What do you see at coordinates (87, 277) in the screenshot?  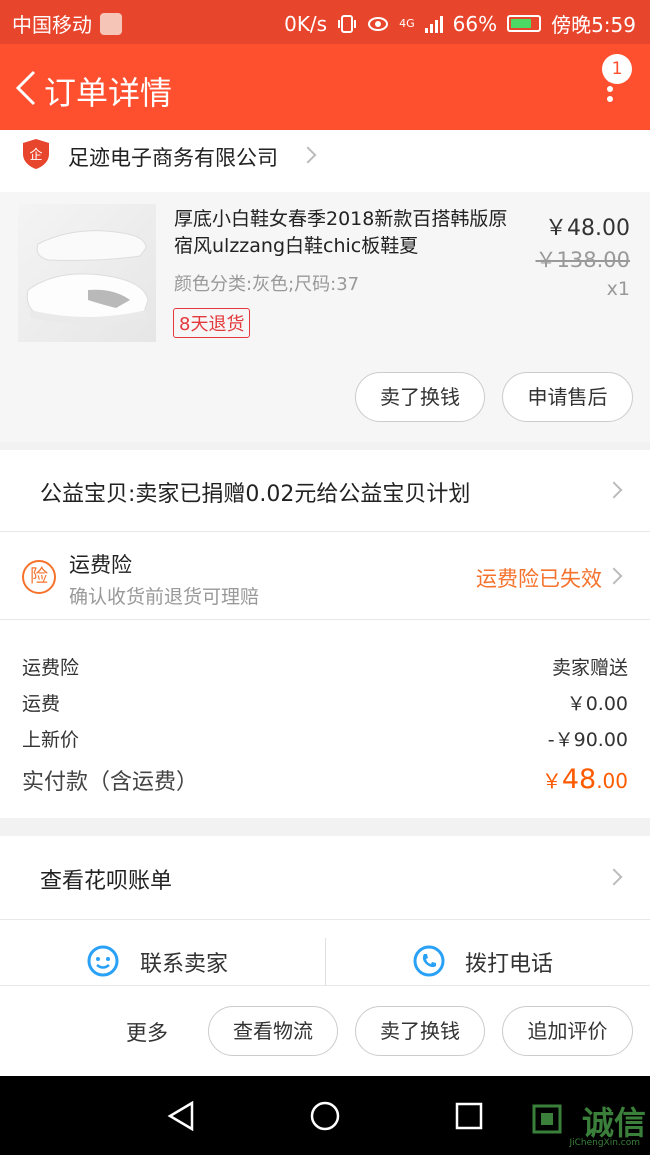 I see `sneaker-image` at bounding box center [87, 277].